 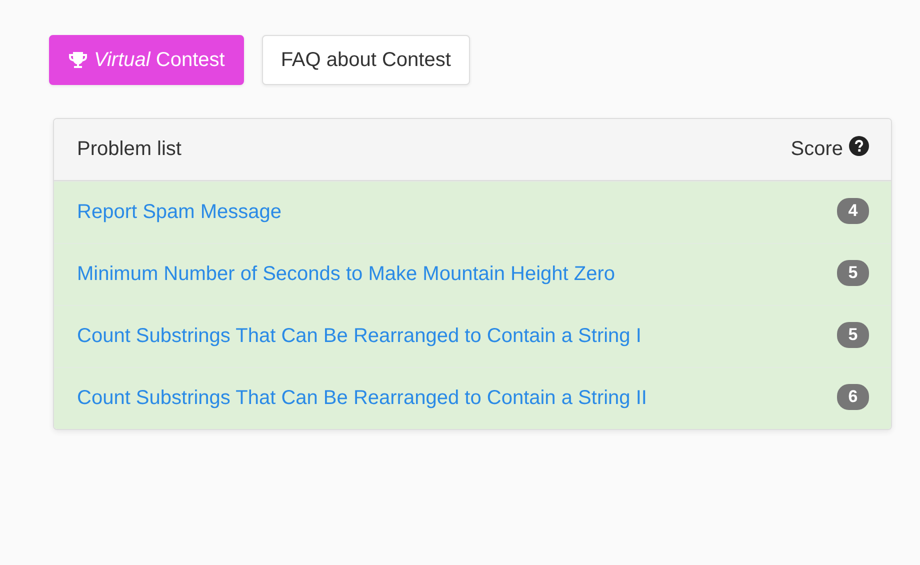 I want to click on help-icon, so click(x=859, y=146).